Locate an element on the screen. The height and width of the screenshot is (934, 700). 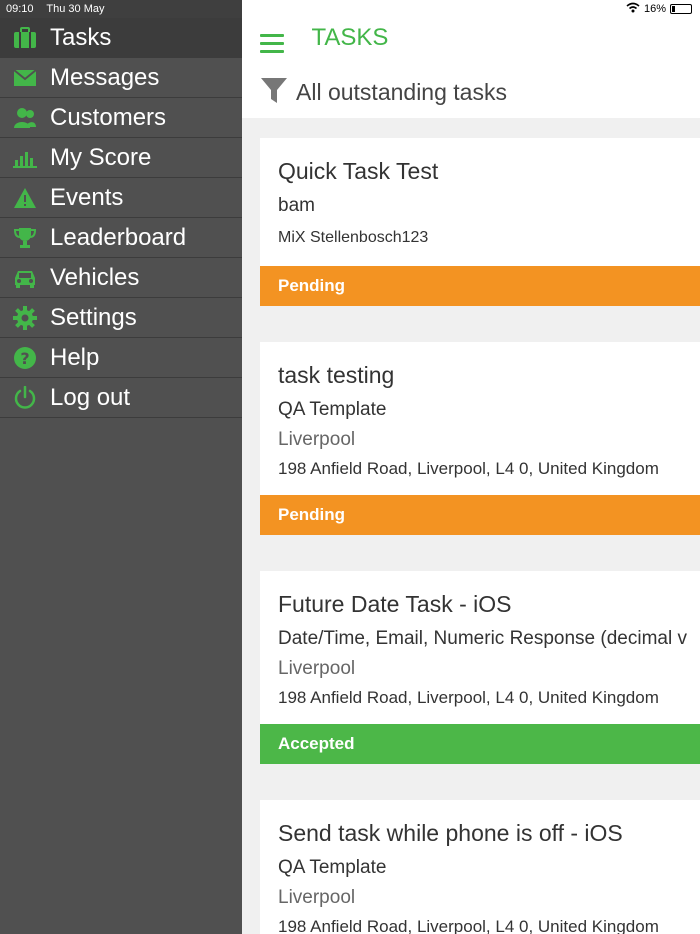
sidebar-item-label: Vehicles is located at coordinates (95, 277).